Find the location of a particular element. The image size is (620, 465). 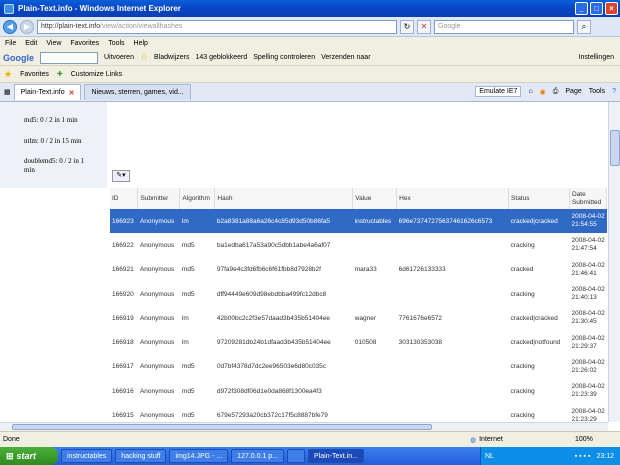

cell-value: 010508 is located at coordinates (365, 343).